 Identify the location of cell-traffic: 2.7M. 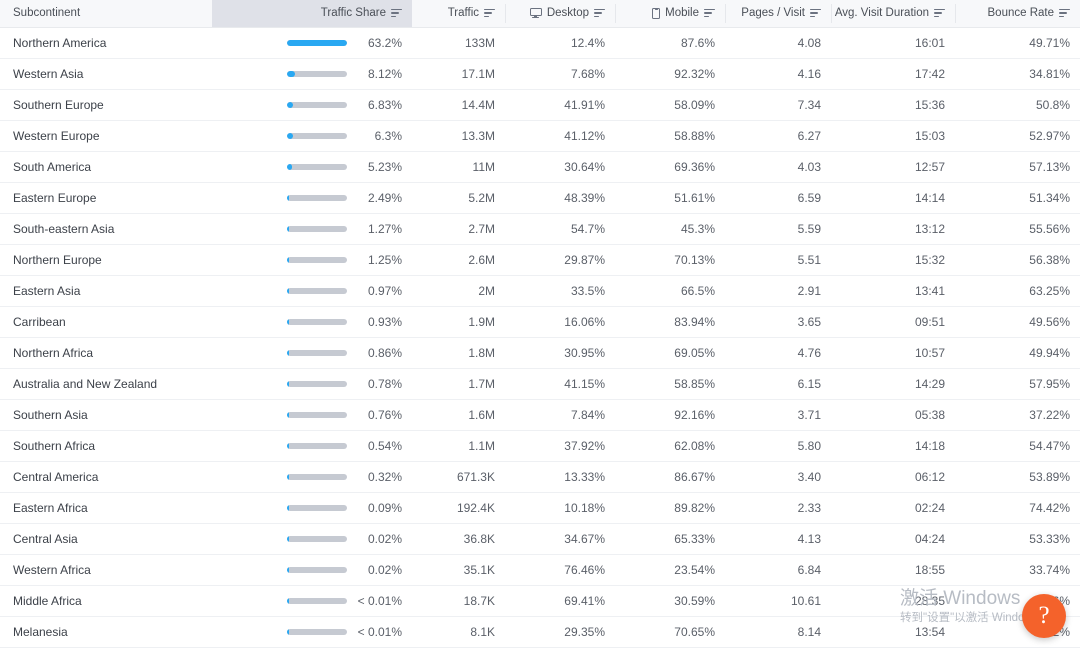
(458, 229).